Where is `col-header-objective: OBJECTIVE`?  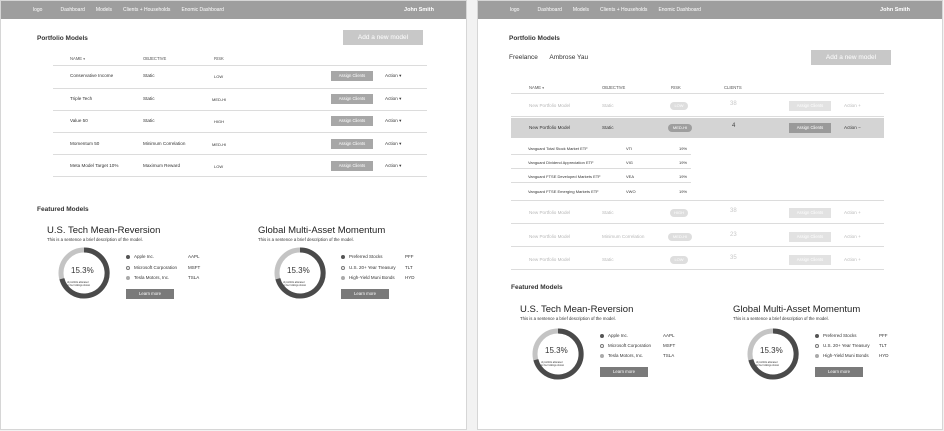 col-header-objective: OBJECTIVE is located at coordinates (614, 87).